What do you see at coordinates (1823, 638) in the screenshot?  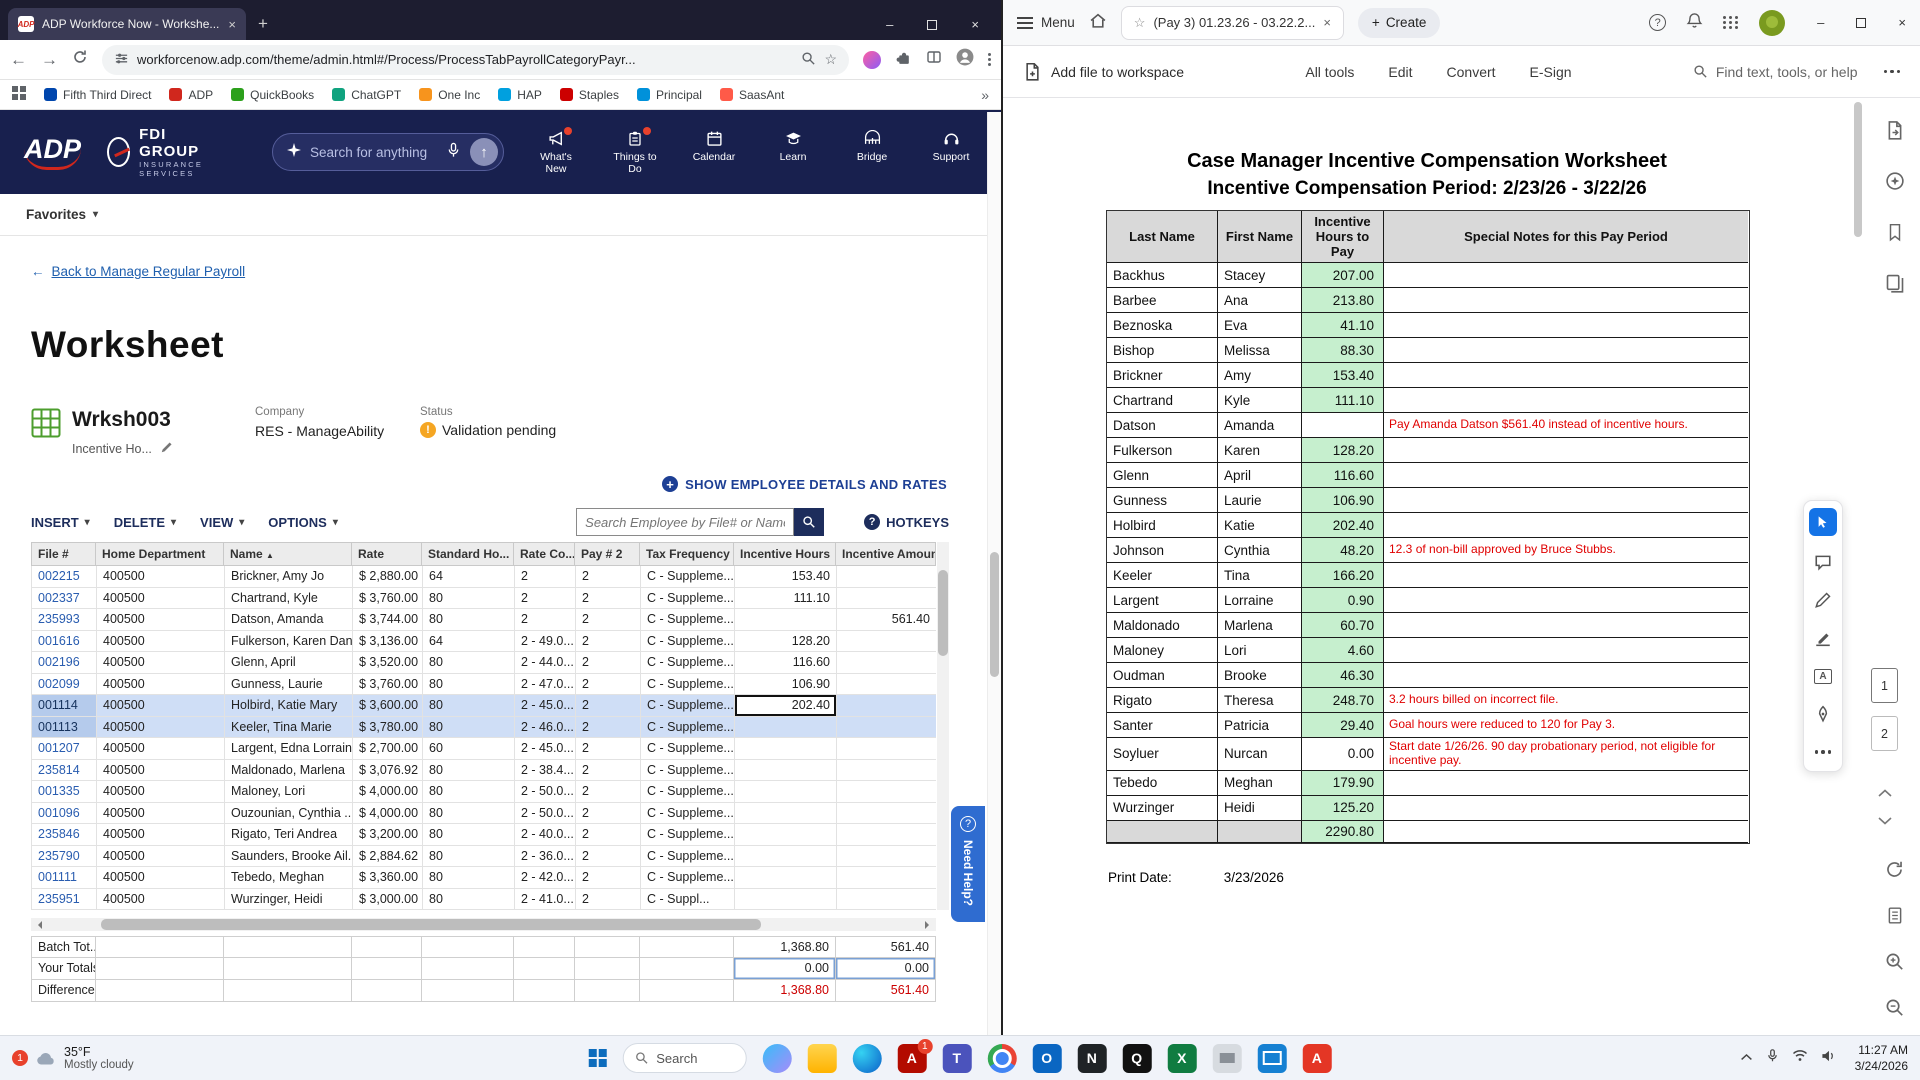 I see `highlight-tool` at bounding box center [1823, 638].